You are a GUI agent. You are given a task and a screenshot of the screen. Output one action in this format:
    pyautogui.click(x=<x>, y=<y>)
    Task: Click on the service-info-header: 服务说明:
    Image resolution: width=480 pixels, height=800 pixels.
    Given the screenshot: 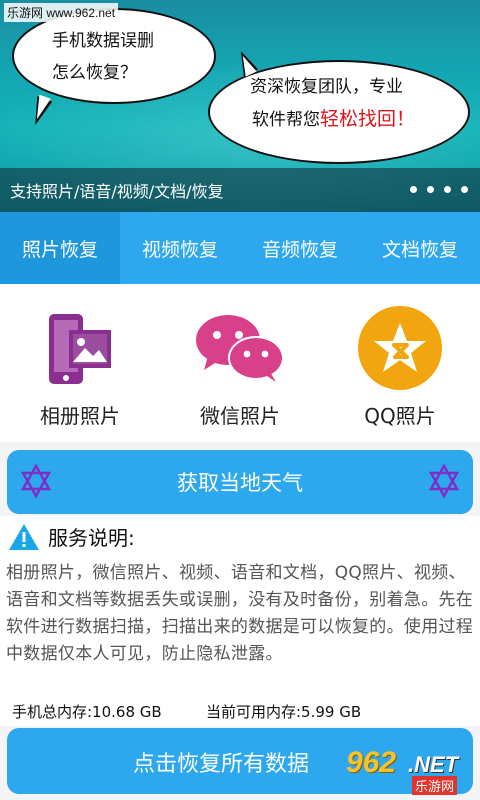 What is the action you would take?
    pyautogui.click(x=71, y=536)
    